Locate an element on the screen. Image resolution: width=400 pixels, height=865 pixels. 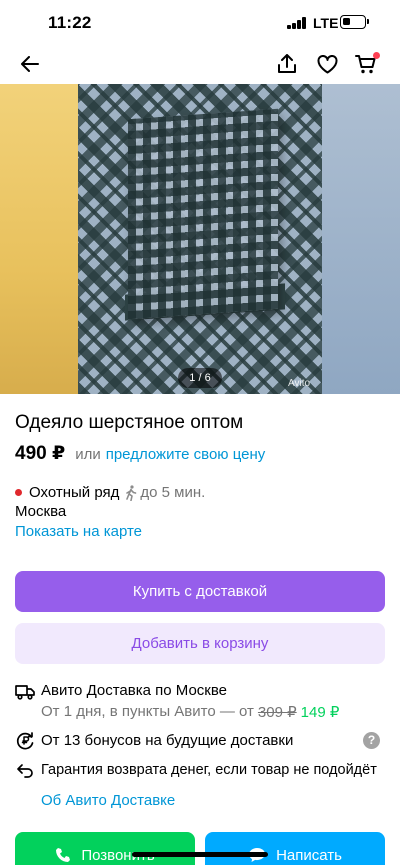
phone-icon is located at coordinates (63, 855).